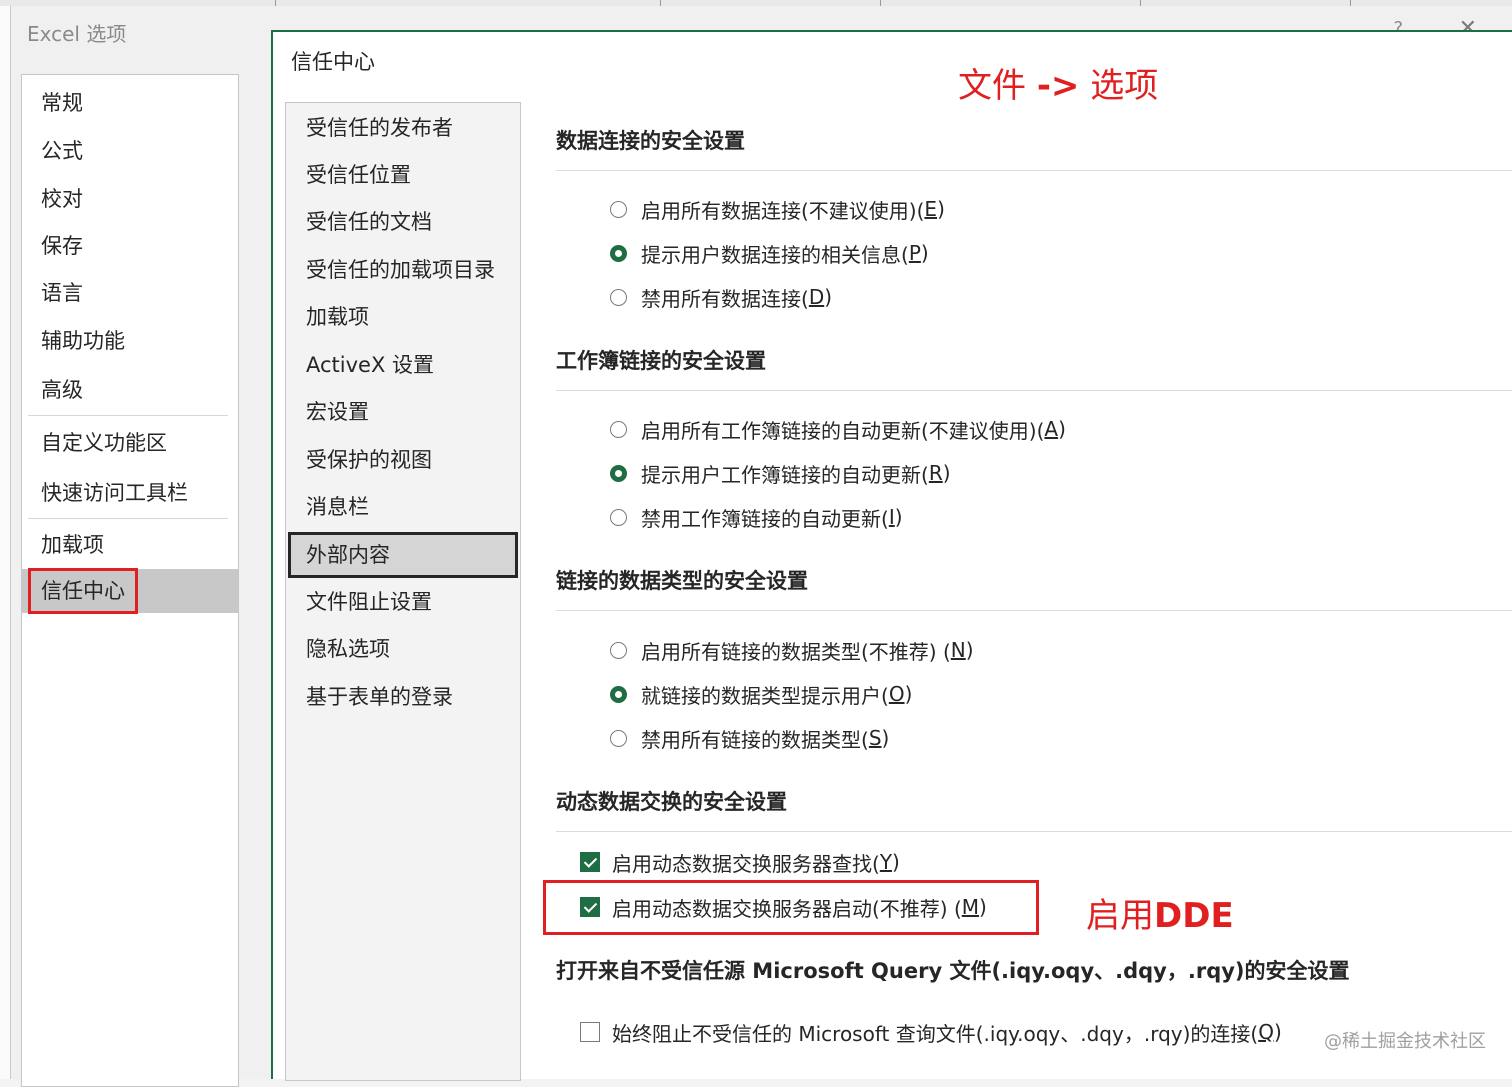 The width and height of the screenshot is (1512, 1087). What do you see at coordinates (816, 297) in the screenshot?
I see `option-accesskey: D` at bounding box center [816, 297].